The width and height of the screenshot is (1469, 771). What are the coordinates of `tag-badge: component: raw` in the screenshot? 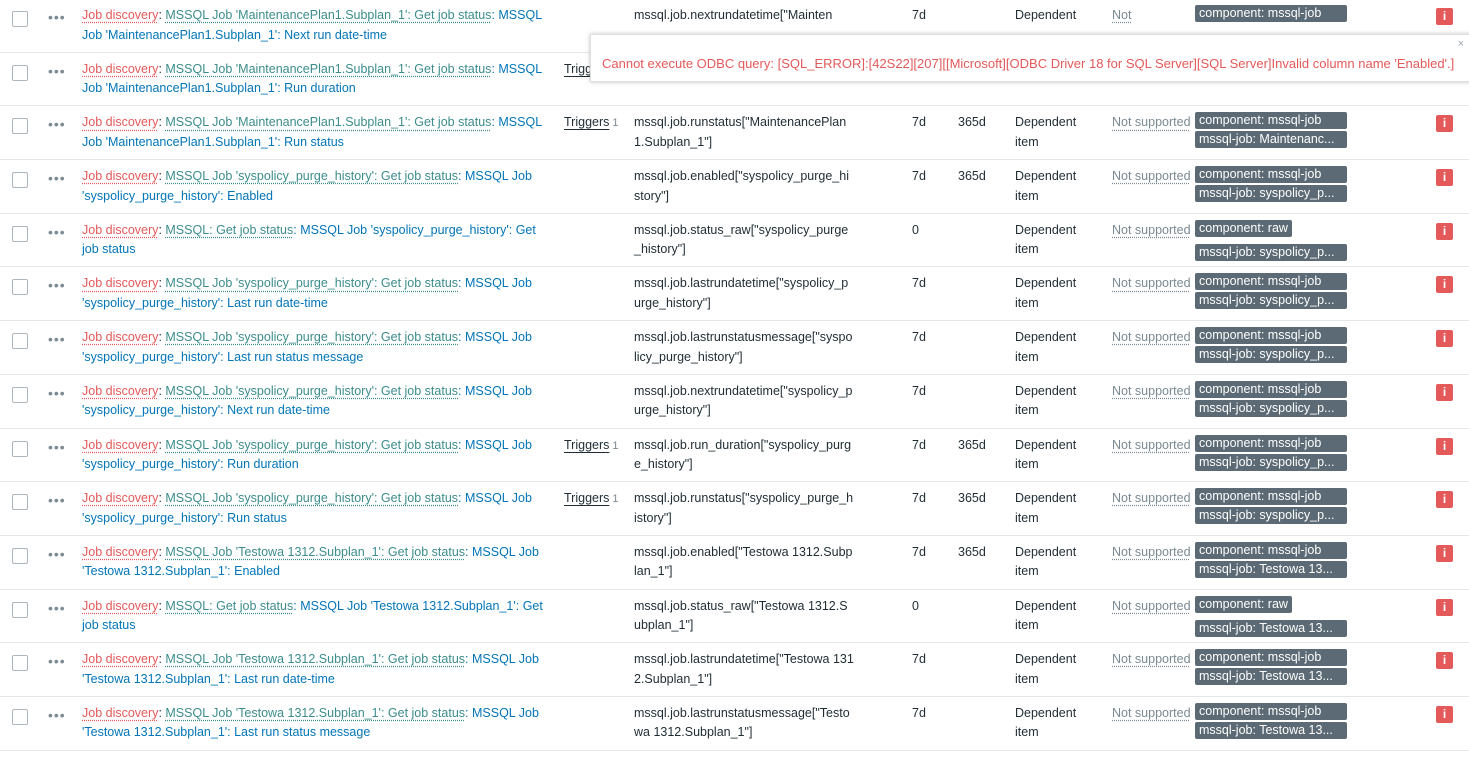 It's located at (1243, 604).